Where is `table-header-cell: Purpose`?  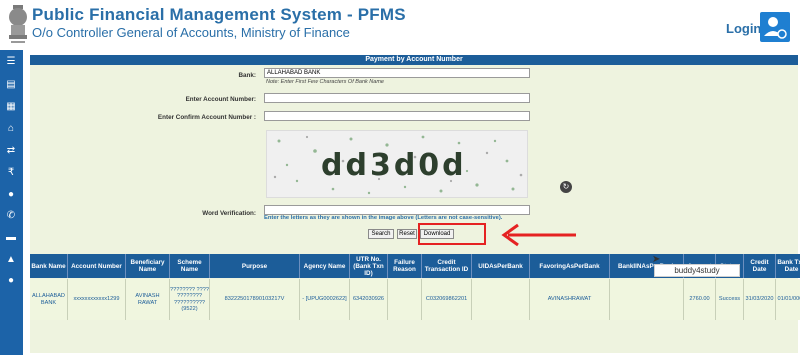
table-header-cell: Purpose is located at coordinates (255, 266).